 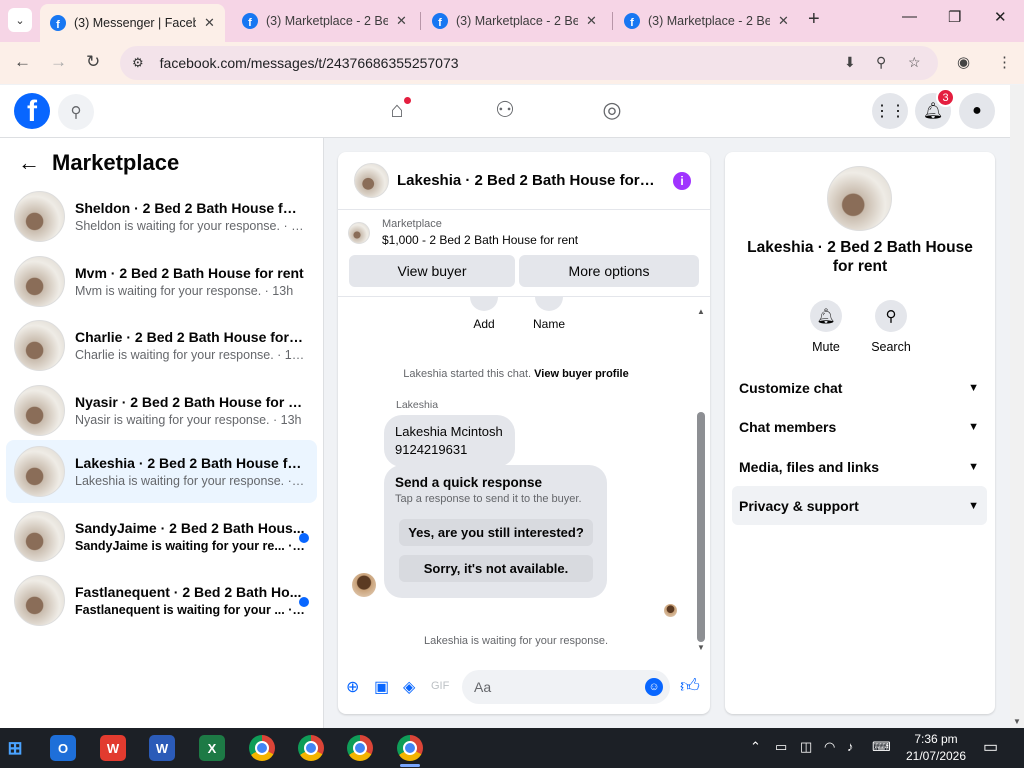 I want to click on word-icon: W, so click(x=162, y=748).